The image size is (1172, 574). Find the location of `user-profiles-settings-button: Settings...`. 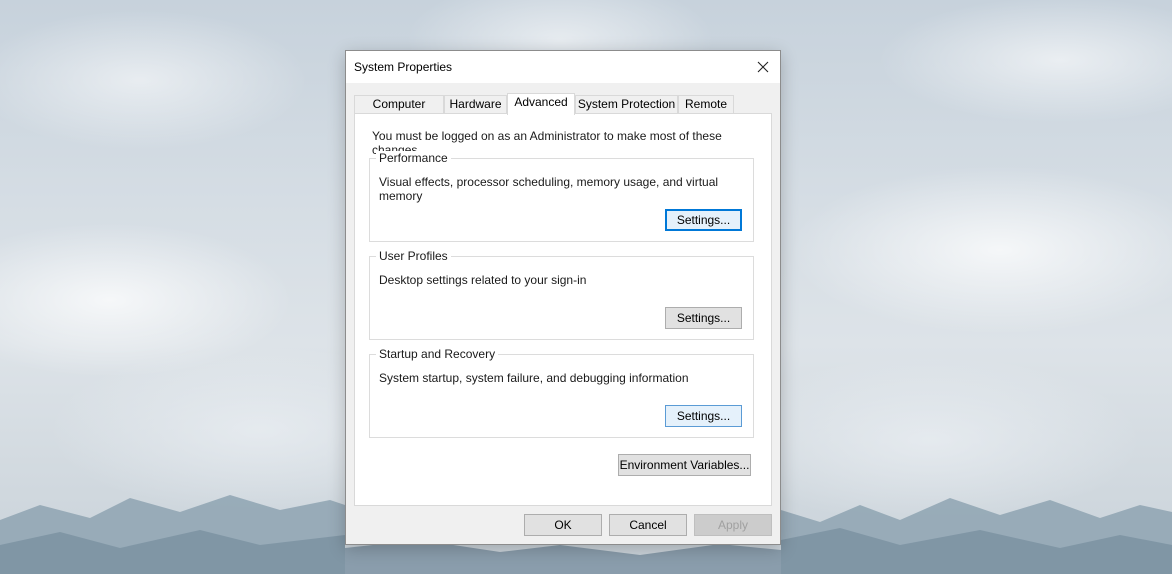

user-profiles-settings-button: Settings... is located at coordinates (703, 318).